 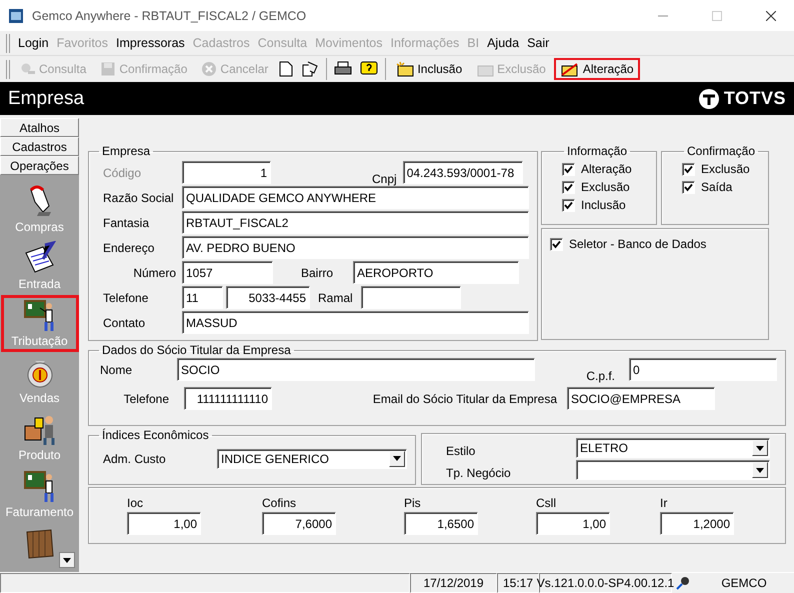 I want to click on window-title: Gemco Anywhere - RBTAUT_FISCAL2 / GEMCO, so click(x=170, y=15).